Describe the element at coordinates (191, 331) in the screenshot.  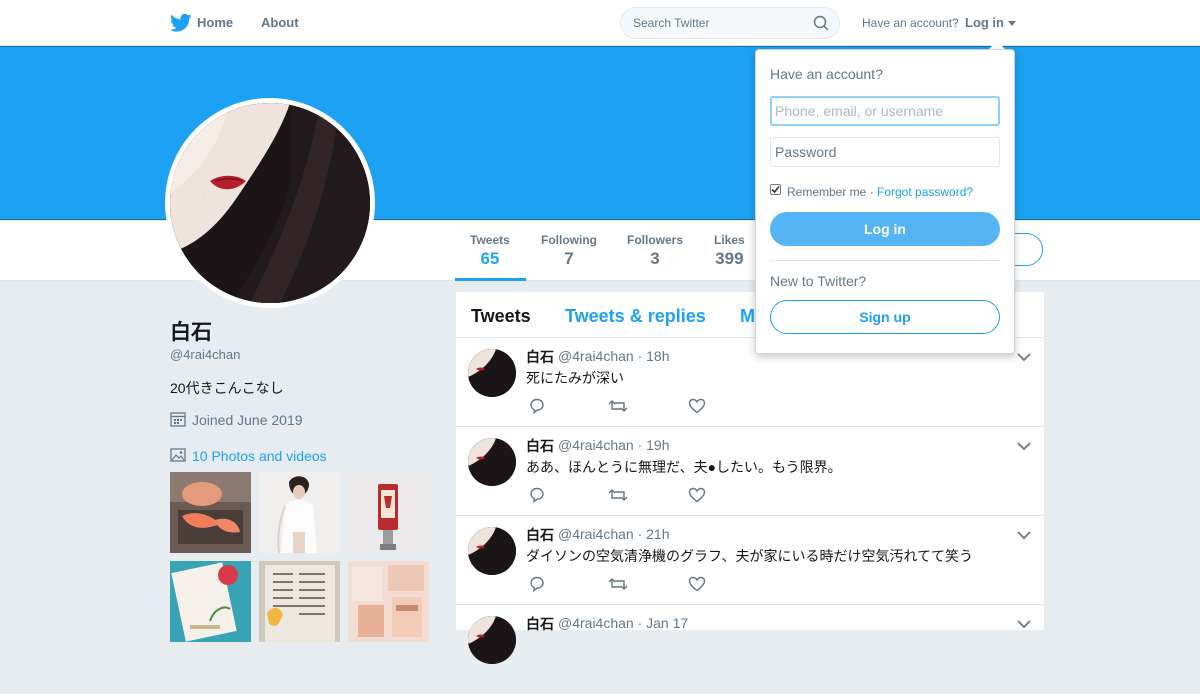
I see `profile-name: 白石` at that location.